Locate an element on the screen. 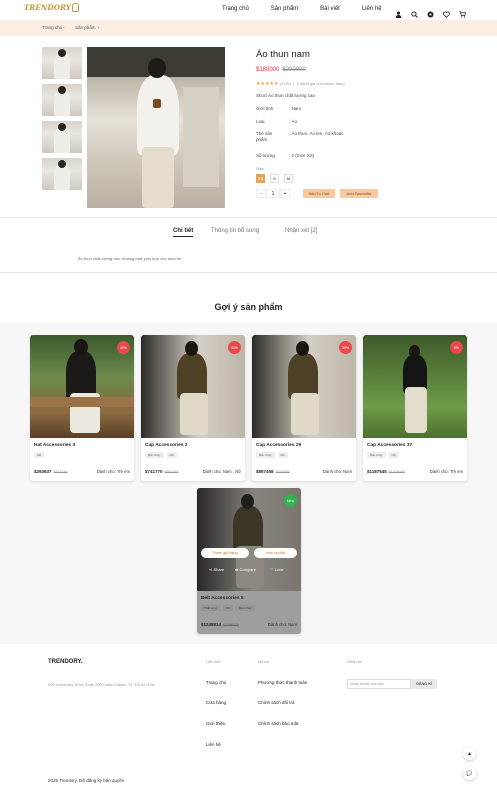 The height and width of the screenshot is (801, 497). old-price: $976595 is located at coordinates (282, 472).